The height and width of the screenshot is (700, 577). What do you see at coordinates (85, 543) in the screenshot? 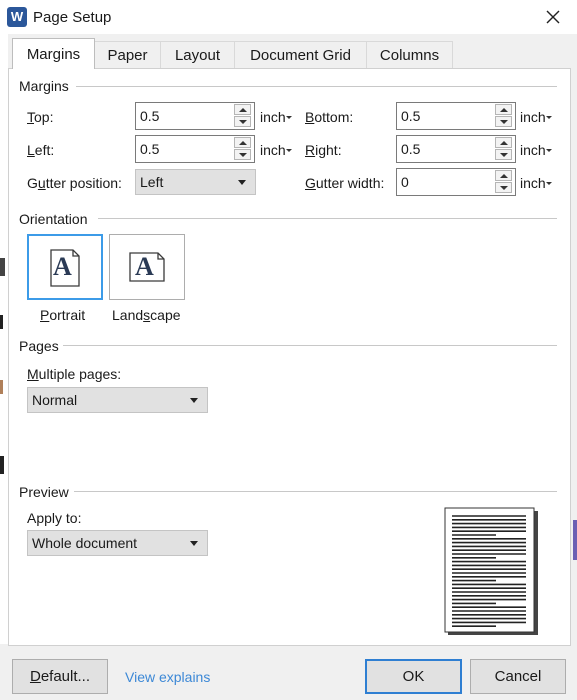
I see `apply-to-value: Whole document` at bounding box center [85, 543].